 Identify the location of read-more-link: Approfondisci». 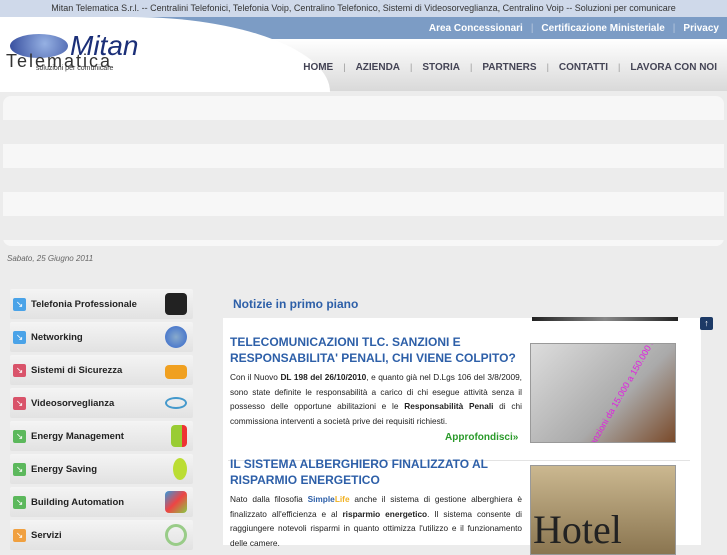
(481, 437).